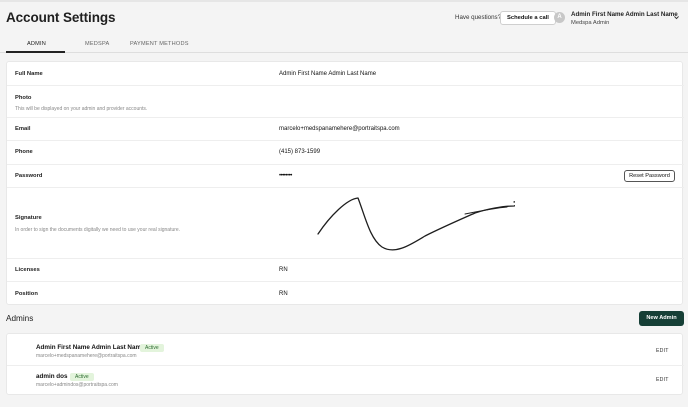  What do you see at coordinates (478, 17) in the screenshot?
I see `have-questions-text: Have questions?` at bounding box center [478, 17].